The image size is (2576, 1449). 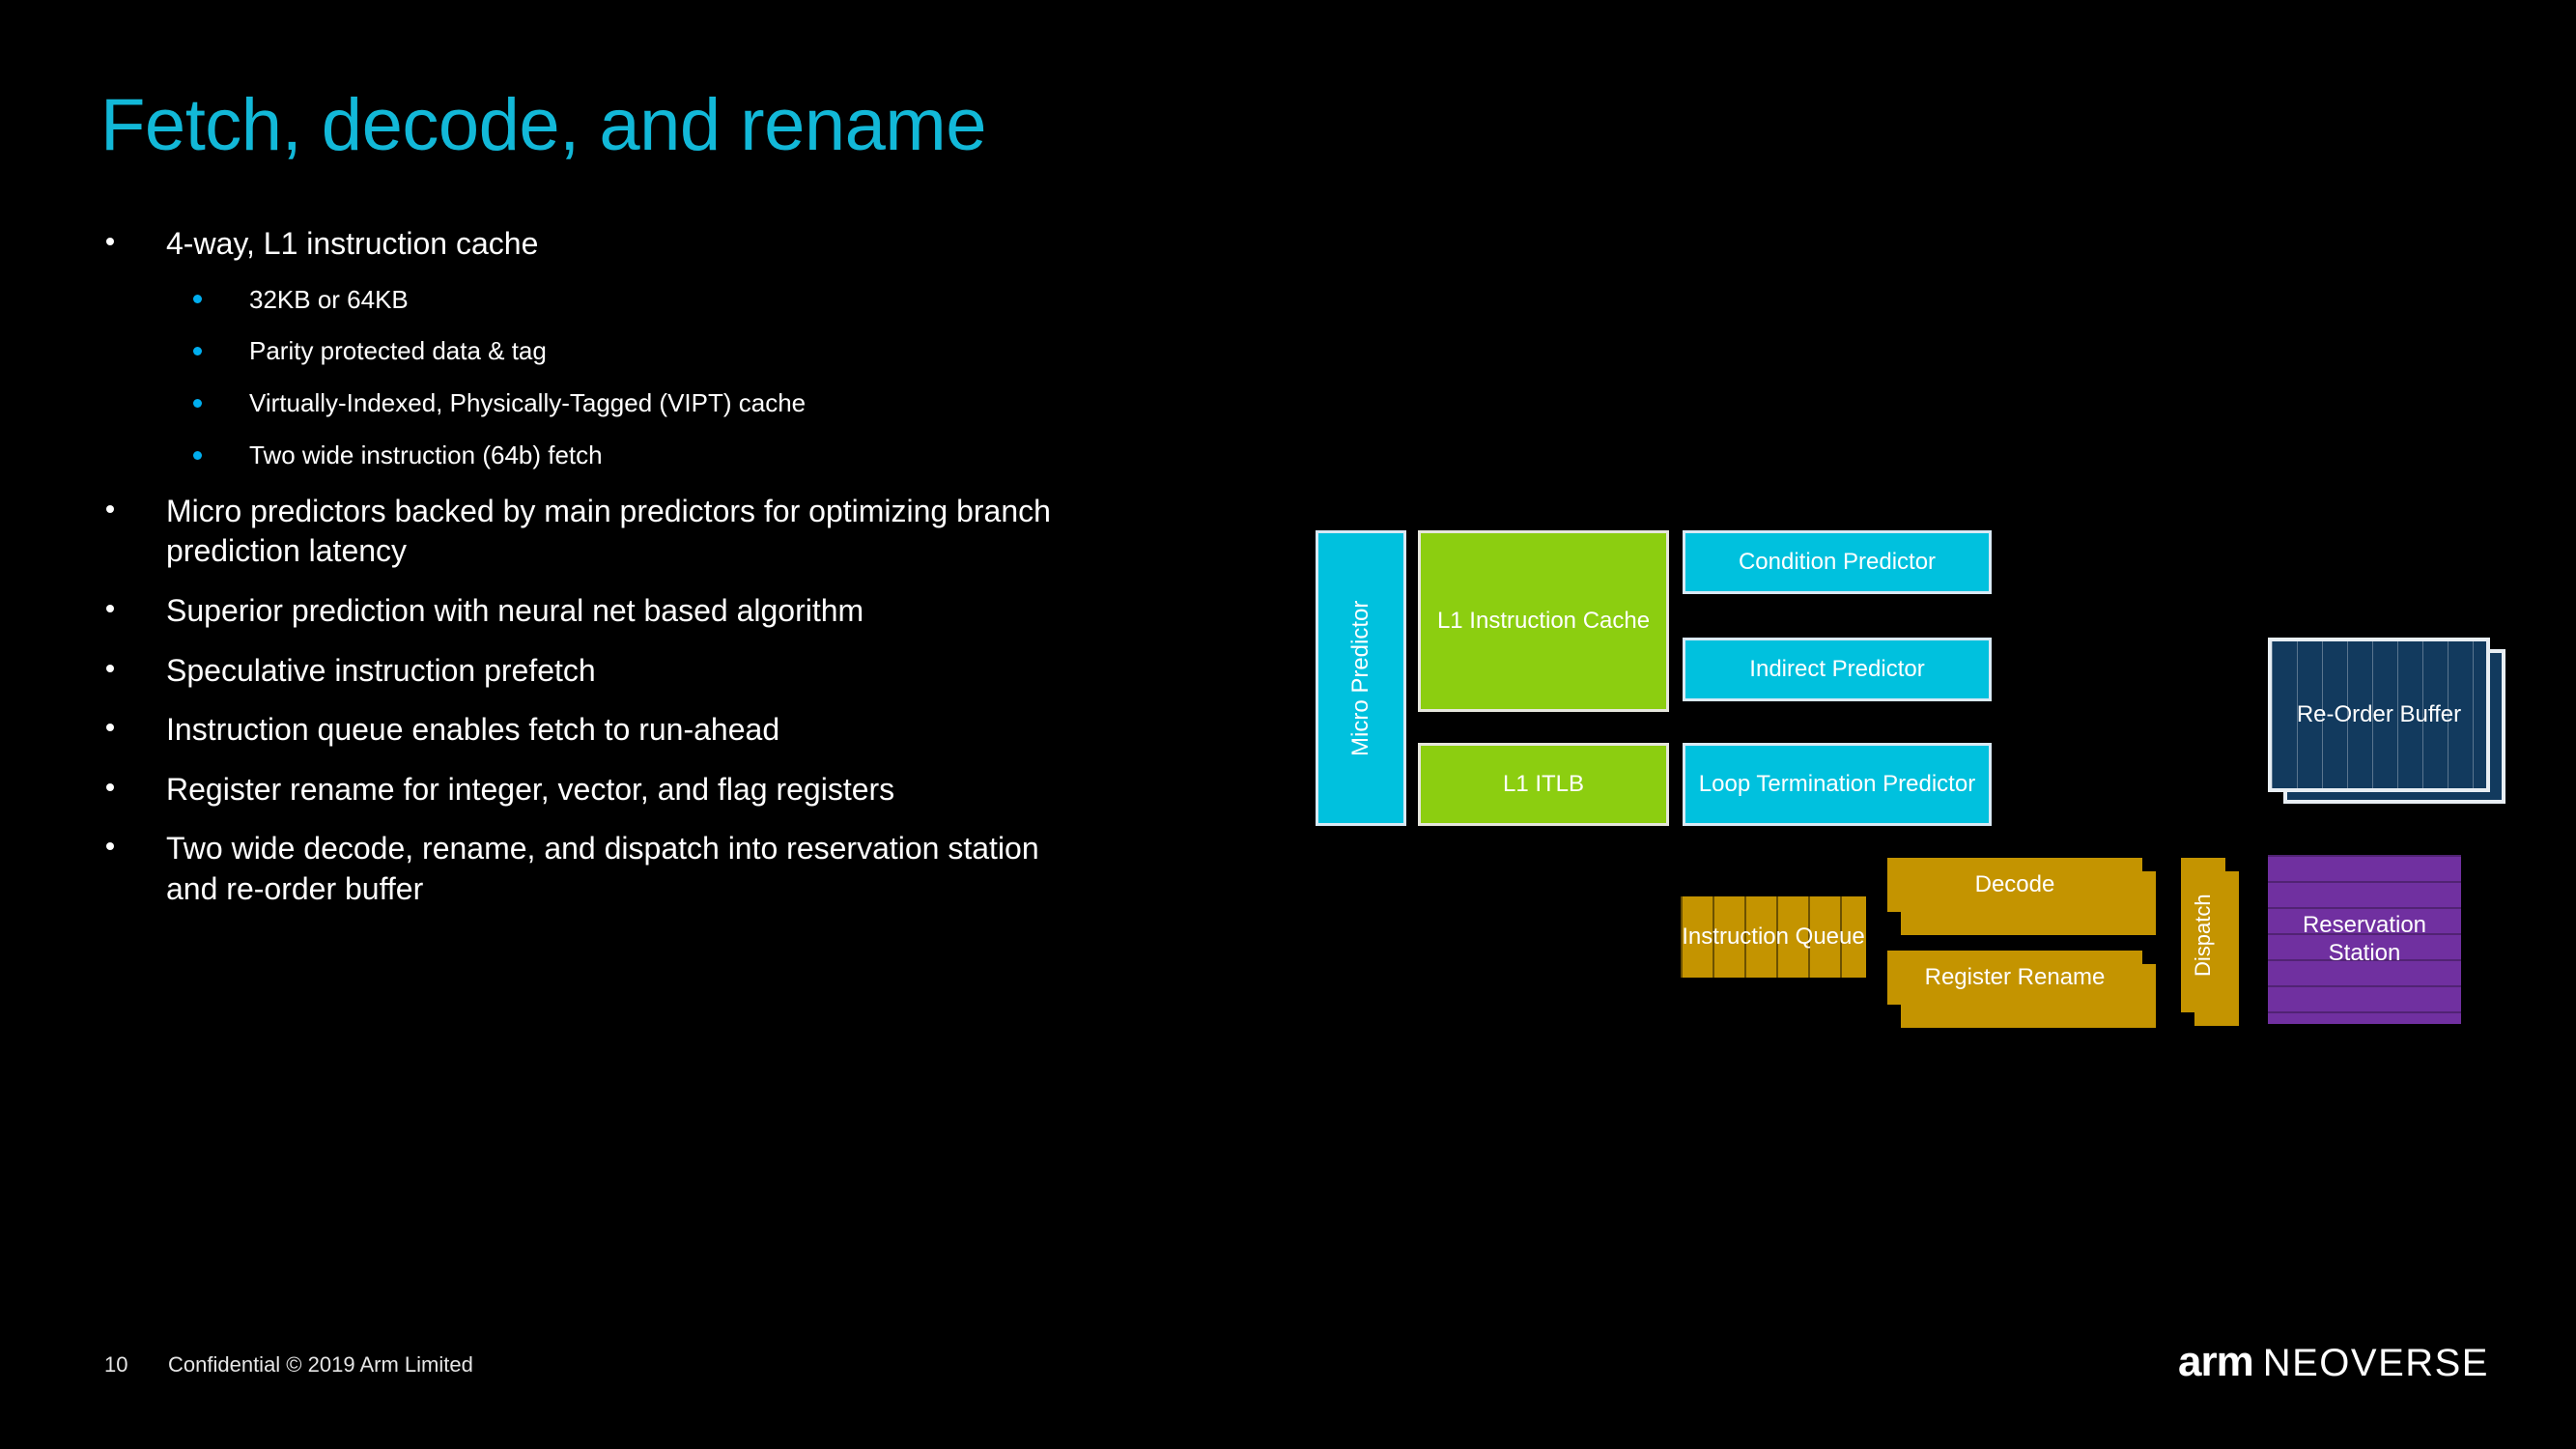 What do you see at coordinates (543, 125) in the screenshot?
I see `page-title: Fetch, decode, and rename` at bounding box center [543, 125].